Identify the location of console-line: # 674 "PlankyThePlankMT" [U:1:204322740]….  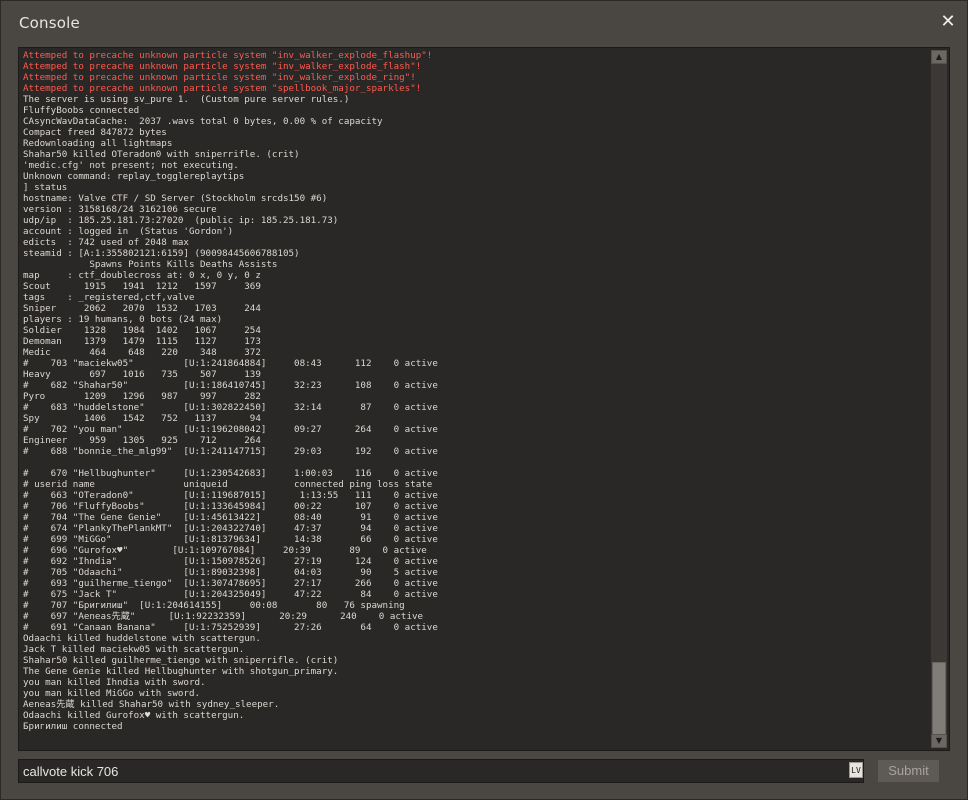
(230, 528).